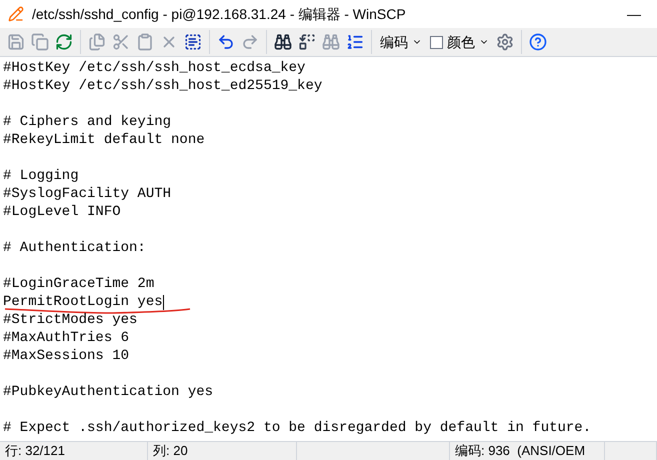 Image resolution: width=657 pixels, height=460 pixels. I want to click on paste-icon, so click(145, 42).